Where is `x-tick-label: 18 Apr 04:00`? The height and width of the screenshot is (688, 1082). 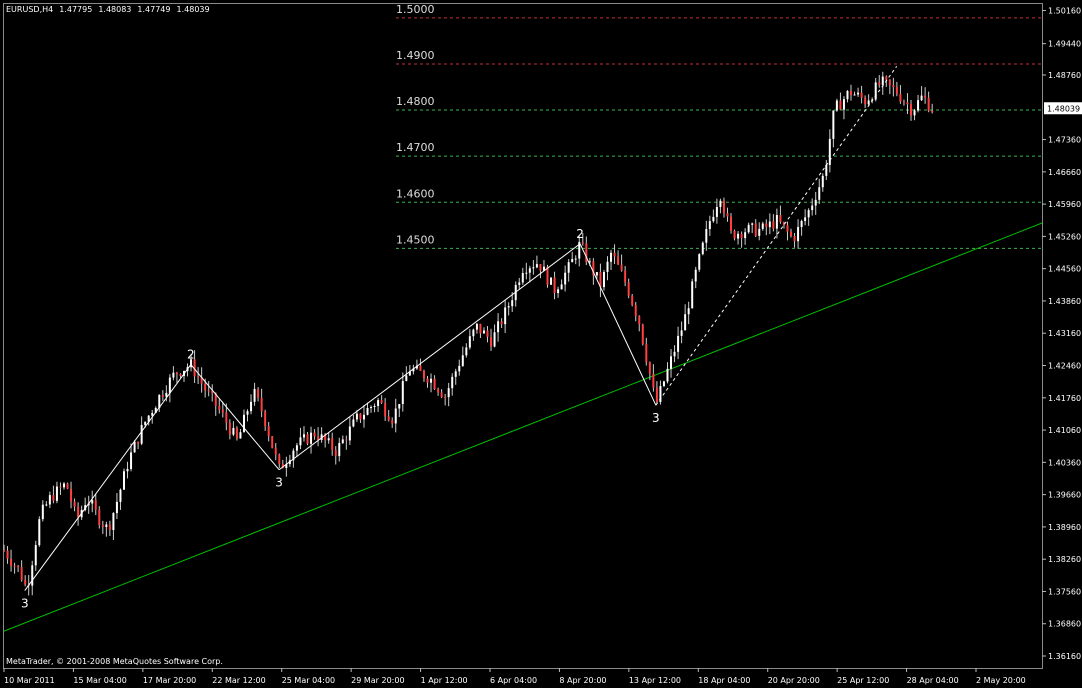
x-tick-label: 18 Apr 04:00 is located at coordinates (724, 680).